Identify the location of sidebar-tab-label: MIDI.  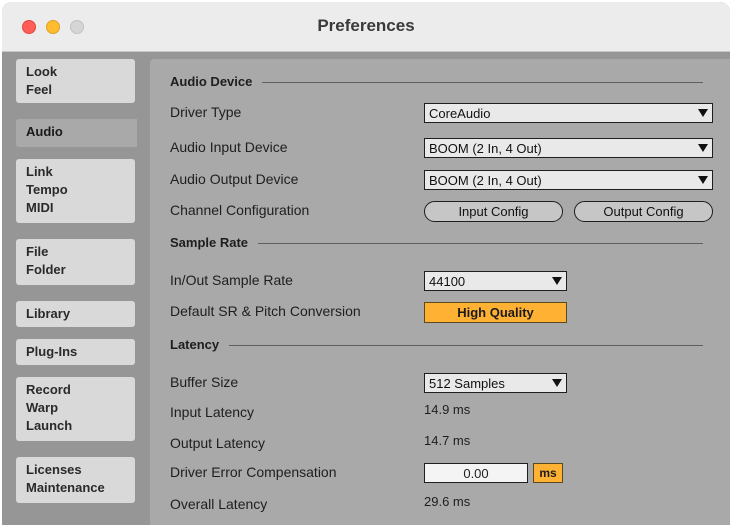
(40, 207).